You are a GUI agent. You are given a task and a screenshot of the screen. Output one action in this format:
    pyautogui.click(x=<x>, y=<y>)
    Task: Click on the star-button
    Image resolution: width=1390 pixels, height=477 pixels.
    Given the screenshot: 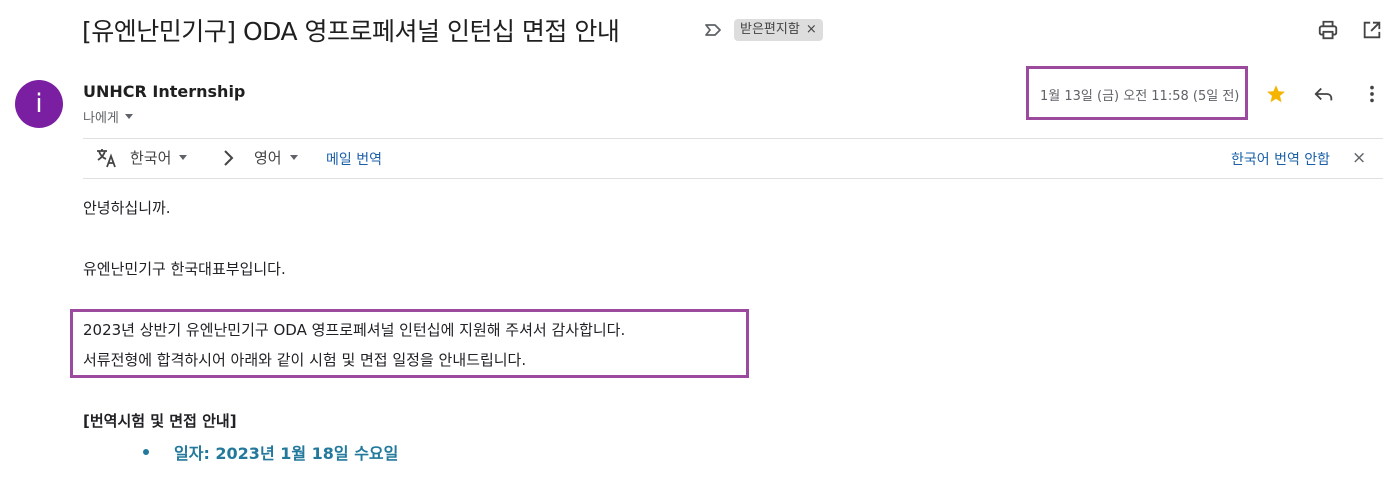 What is the action you would take?
    pyautogui.click(x=1276, y=94)
    